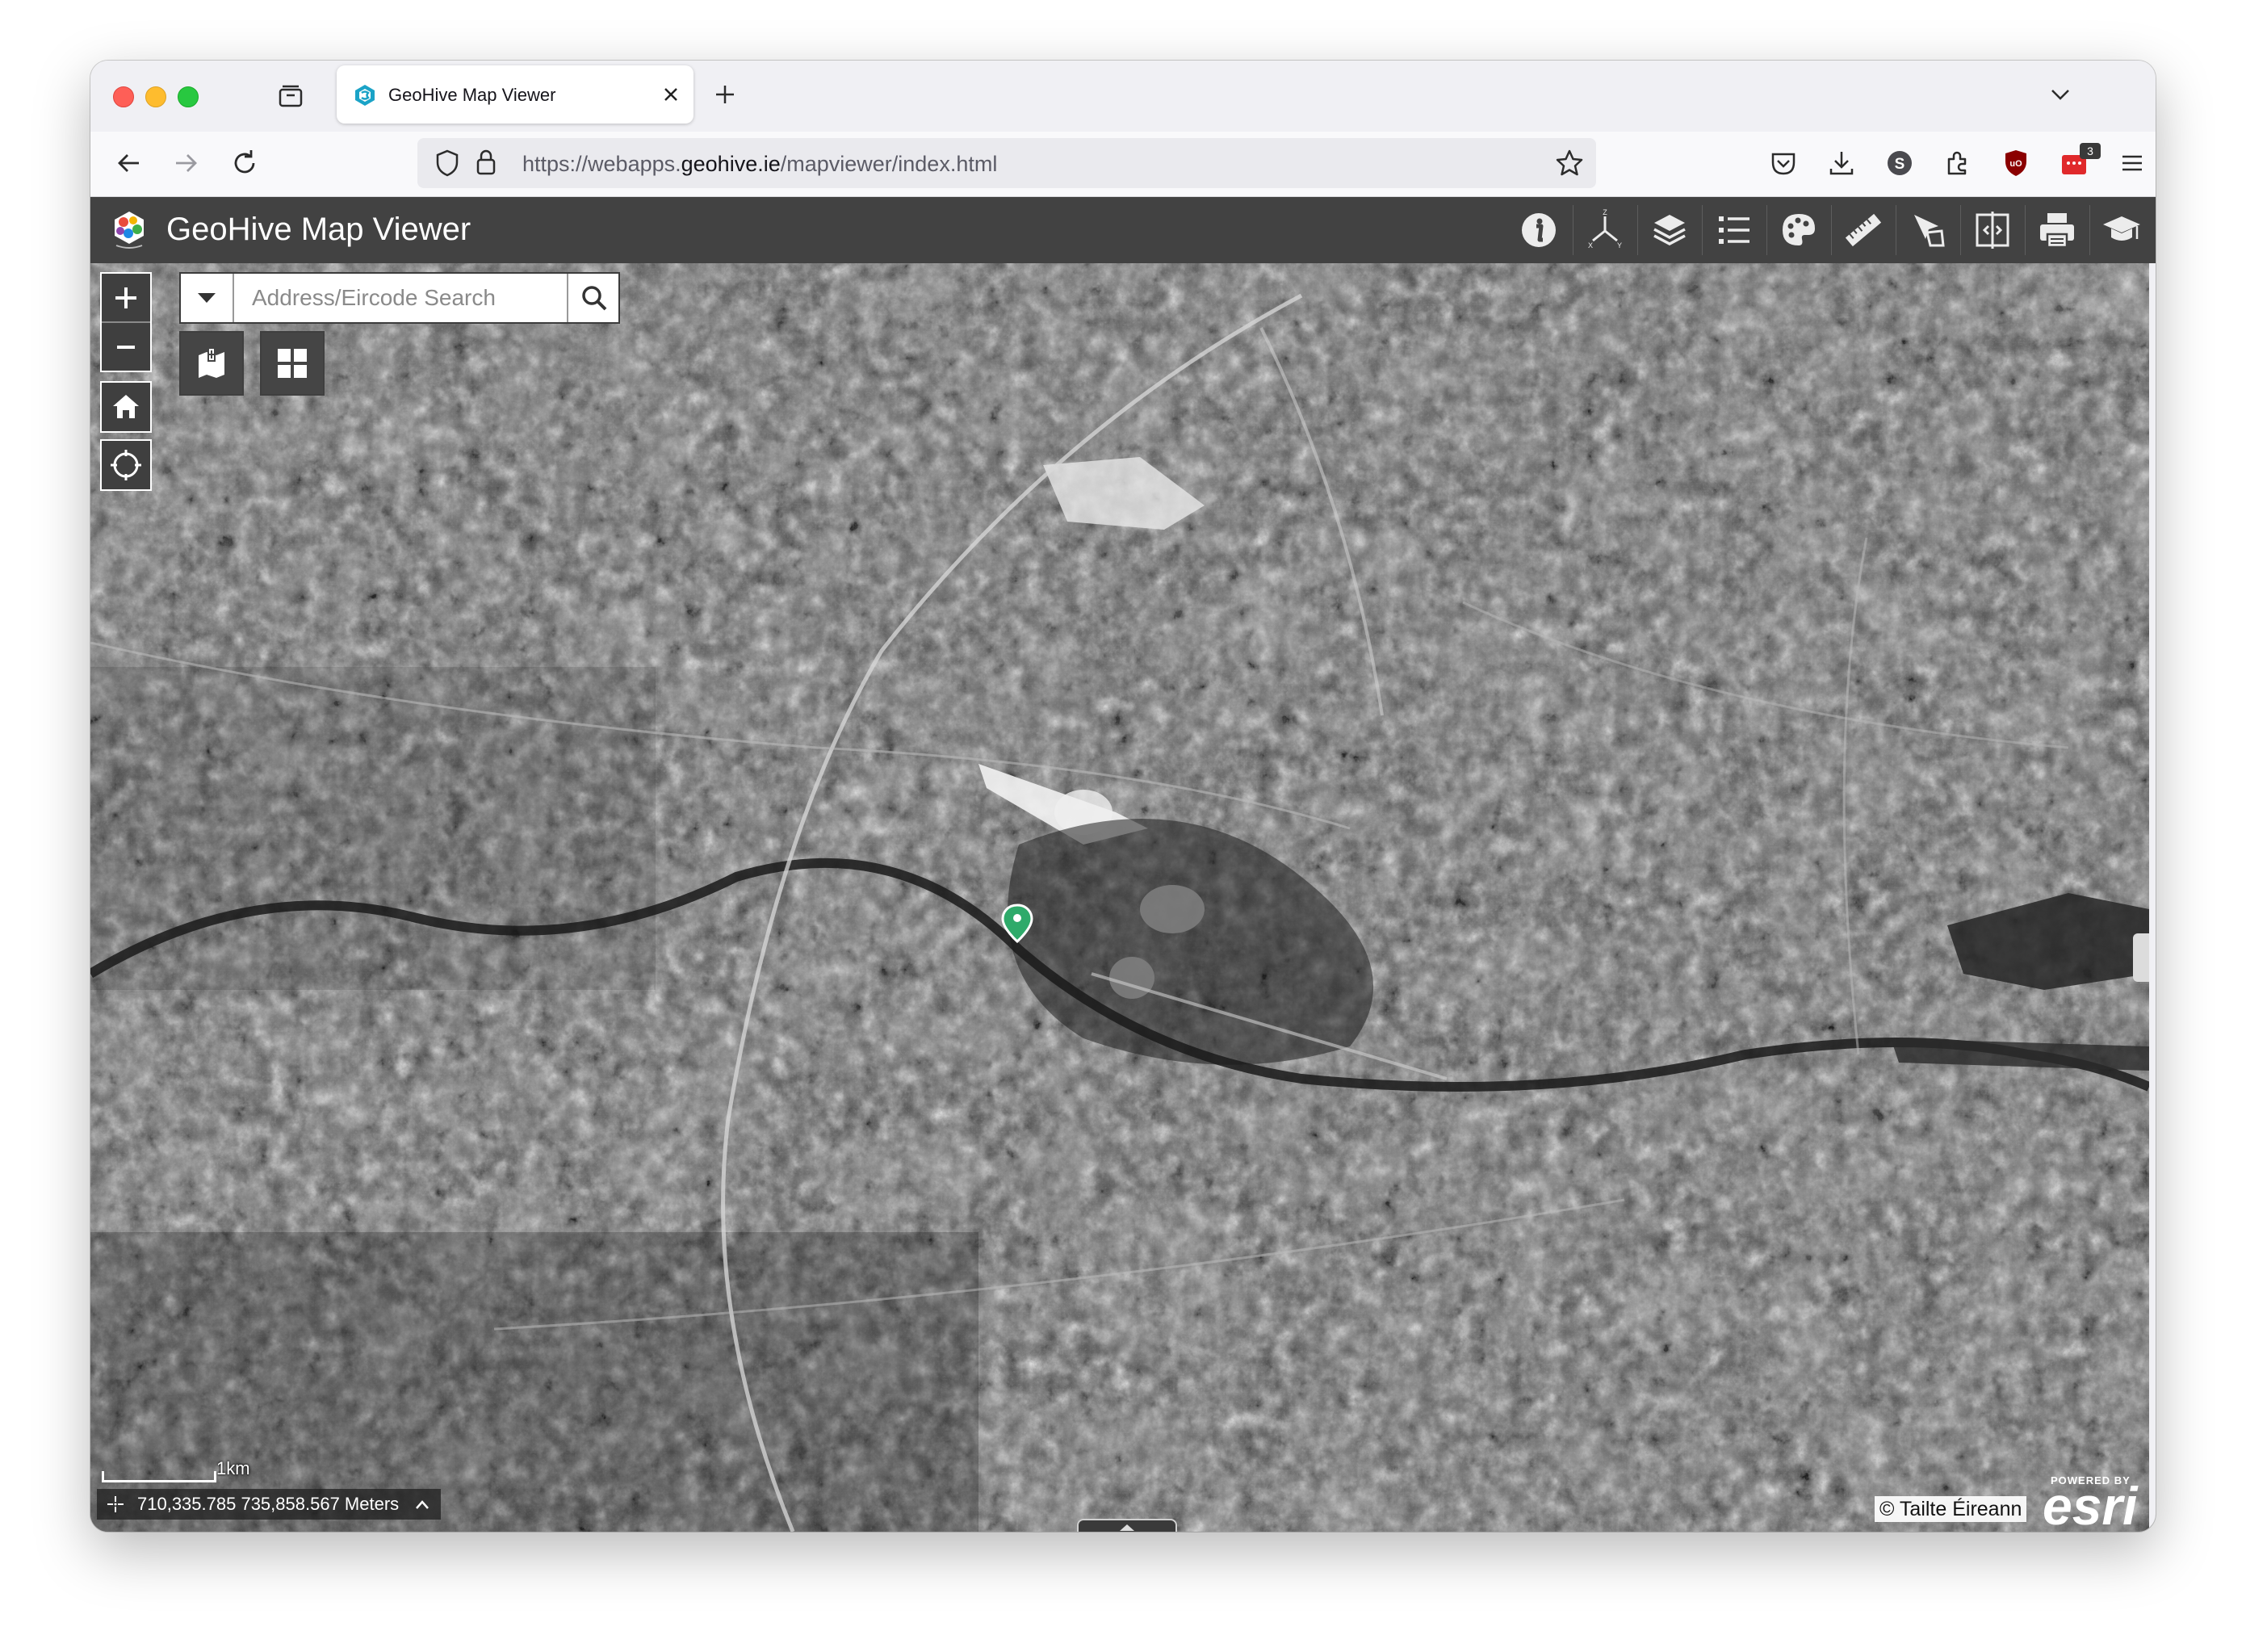 This screenshot has width=2246, height=1652. I want to click on measure-button, so click(1863, 230).